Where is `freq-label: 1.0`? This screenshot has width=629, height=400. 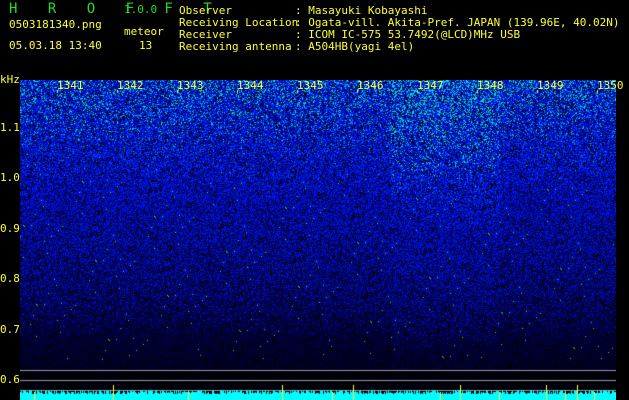
freq-label: 1.0 is located at coordinates (10, 178).